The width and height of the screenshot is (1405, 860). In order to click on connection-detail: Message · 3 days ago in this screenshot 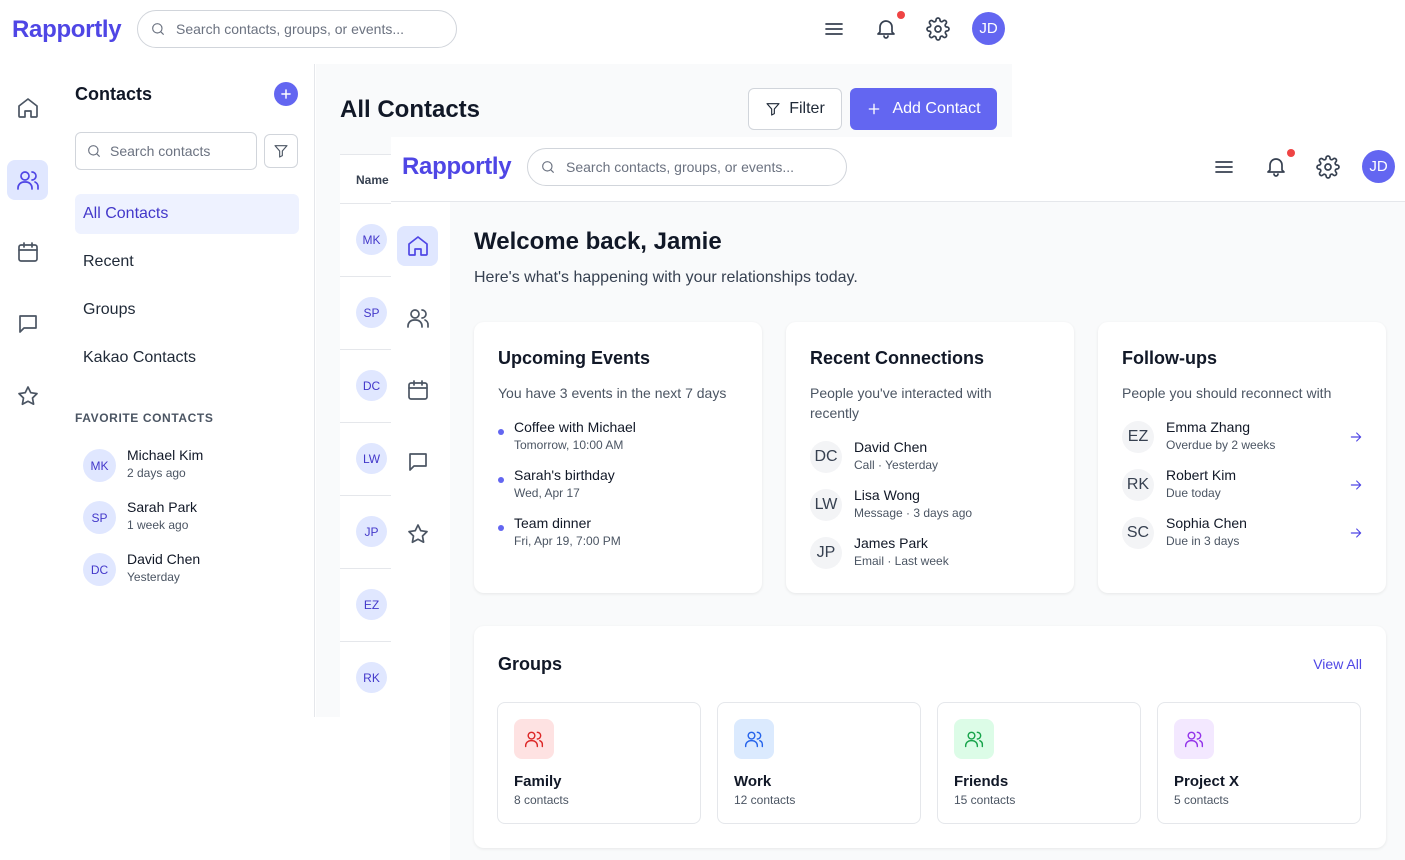, I will do `click(913, 513)`.